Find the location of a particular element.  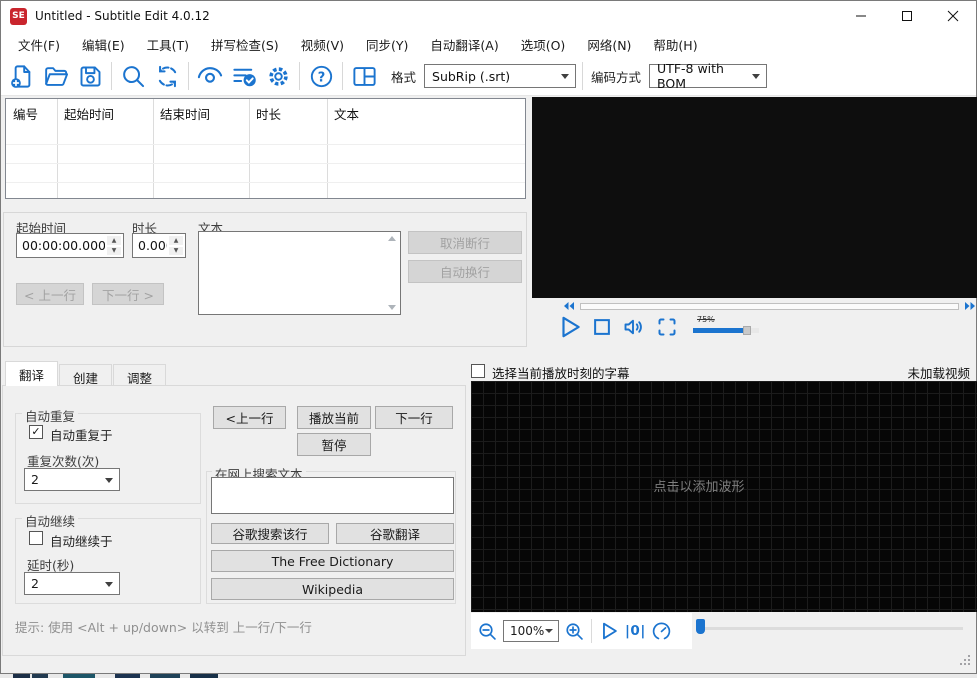

duration-input is located at coordinates (150, 245).